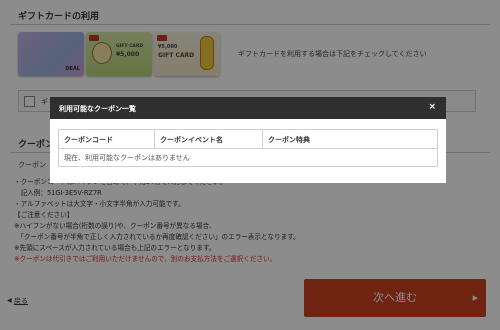  Describe the element at coordinates (127, 158) in the screenshot. I see `table-row-empty: 現在、利用可能なクーポンはありません` at that location.